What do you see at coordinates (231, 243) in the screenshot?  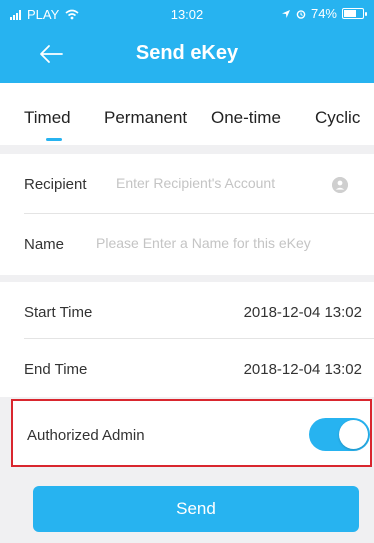 I see `name-input` at bounding box center [231, 243].